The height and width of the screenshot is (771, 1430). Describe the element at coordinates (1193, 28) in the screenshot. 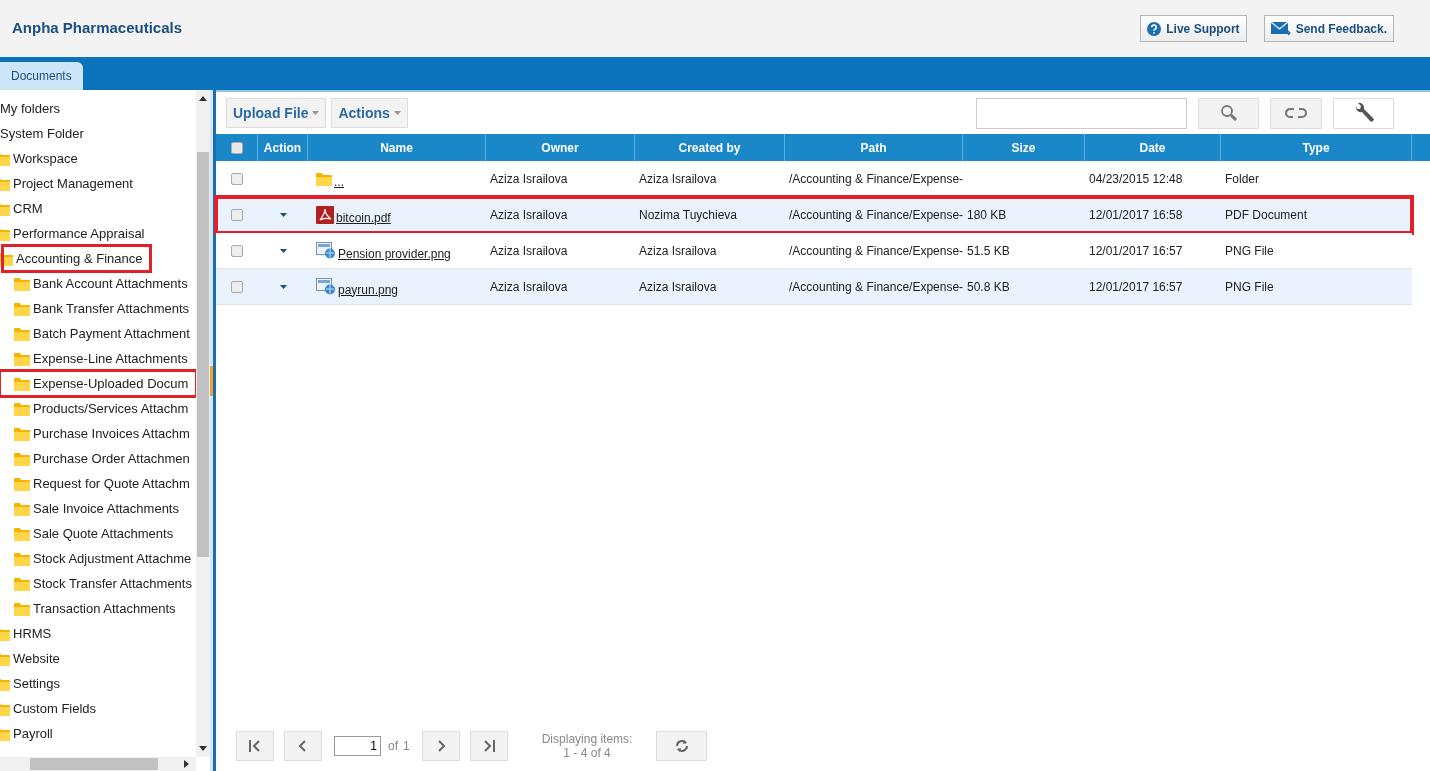

I see `live-support-button: Live Support` at that location.